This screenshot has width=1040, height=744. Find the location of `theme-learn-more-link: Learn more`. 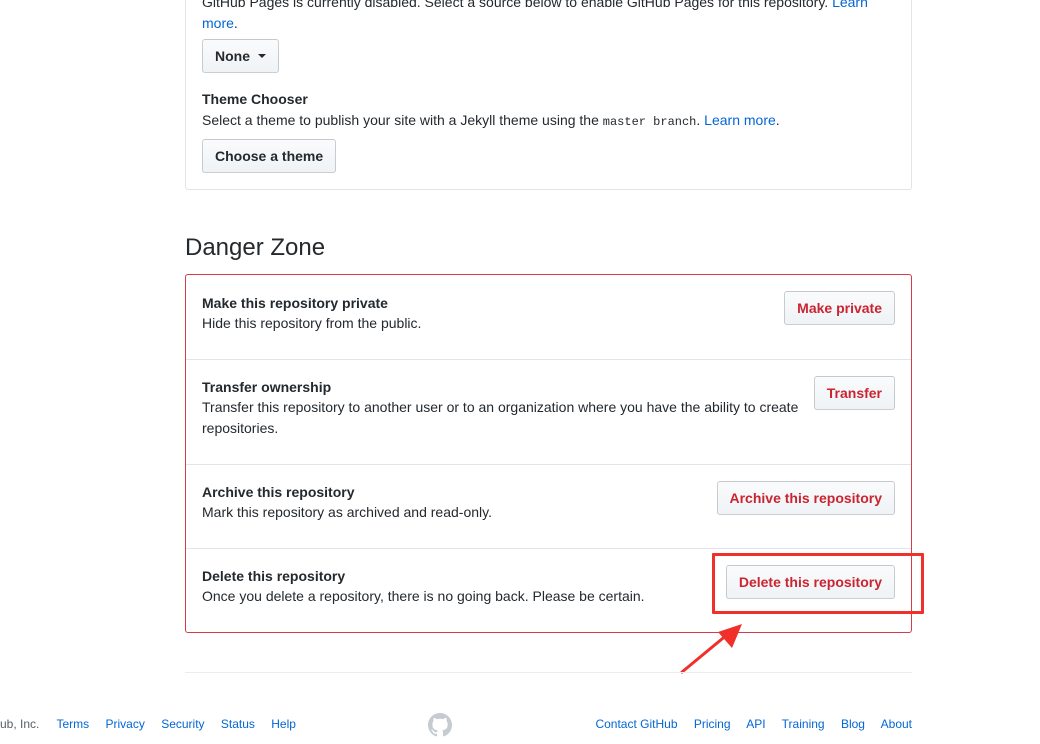

theme-learn-more-link: Learn more is located at coordinates (740, 120).